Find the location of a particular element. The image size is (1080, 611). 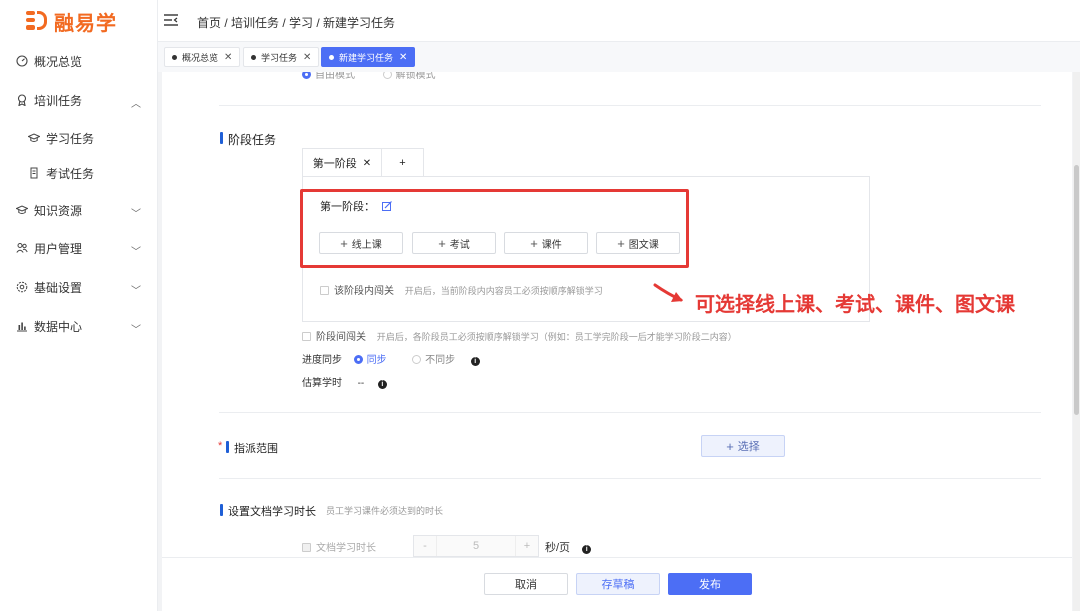

sidebar-item-label: 培训任务 is located at coordinates (58, 100).